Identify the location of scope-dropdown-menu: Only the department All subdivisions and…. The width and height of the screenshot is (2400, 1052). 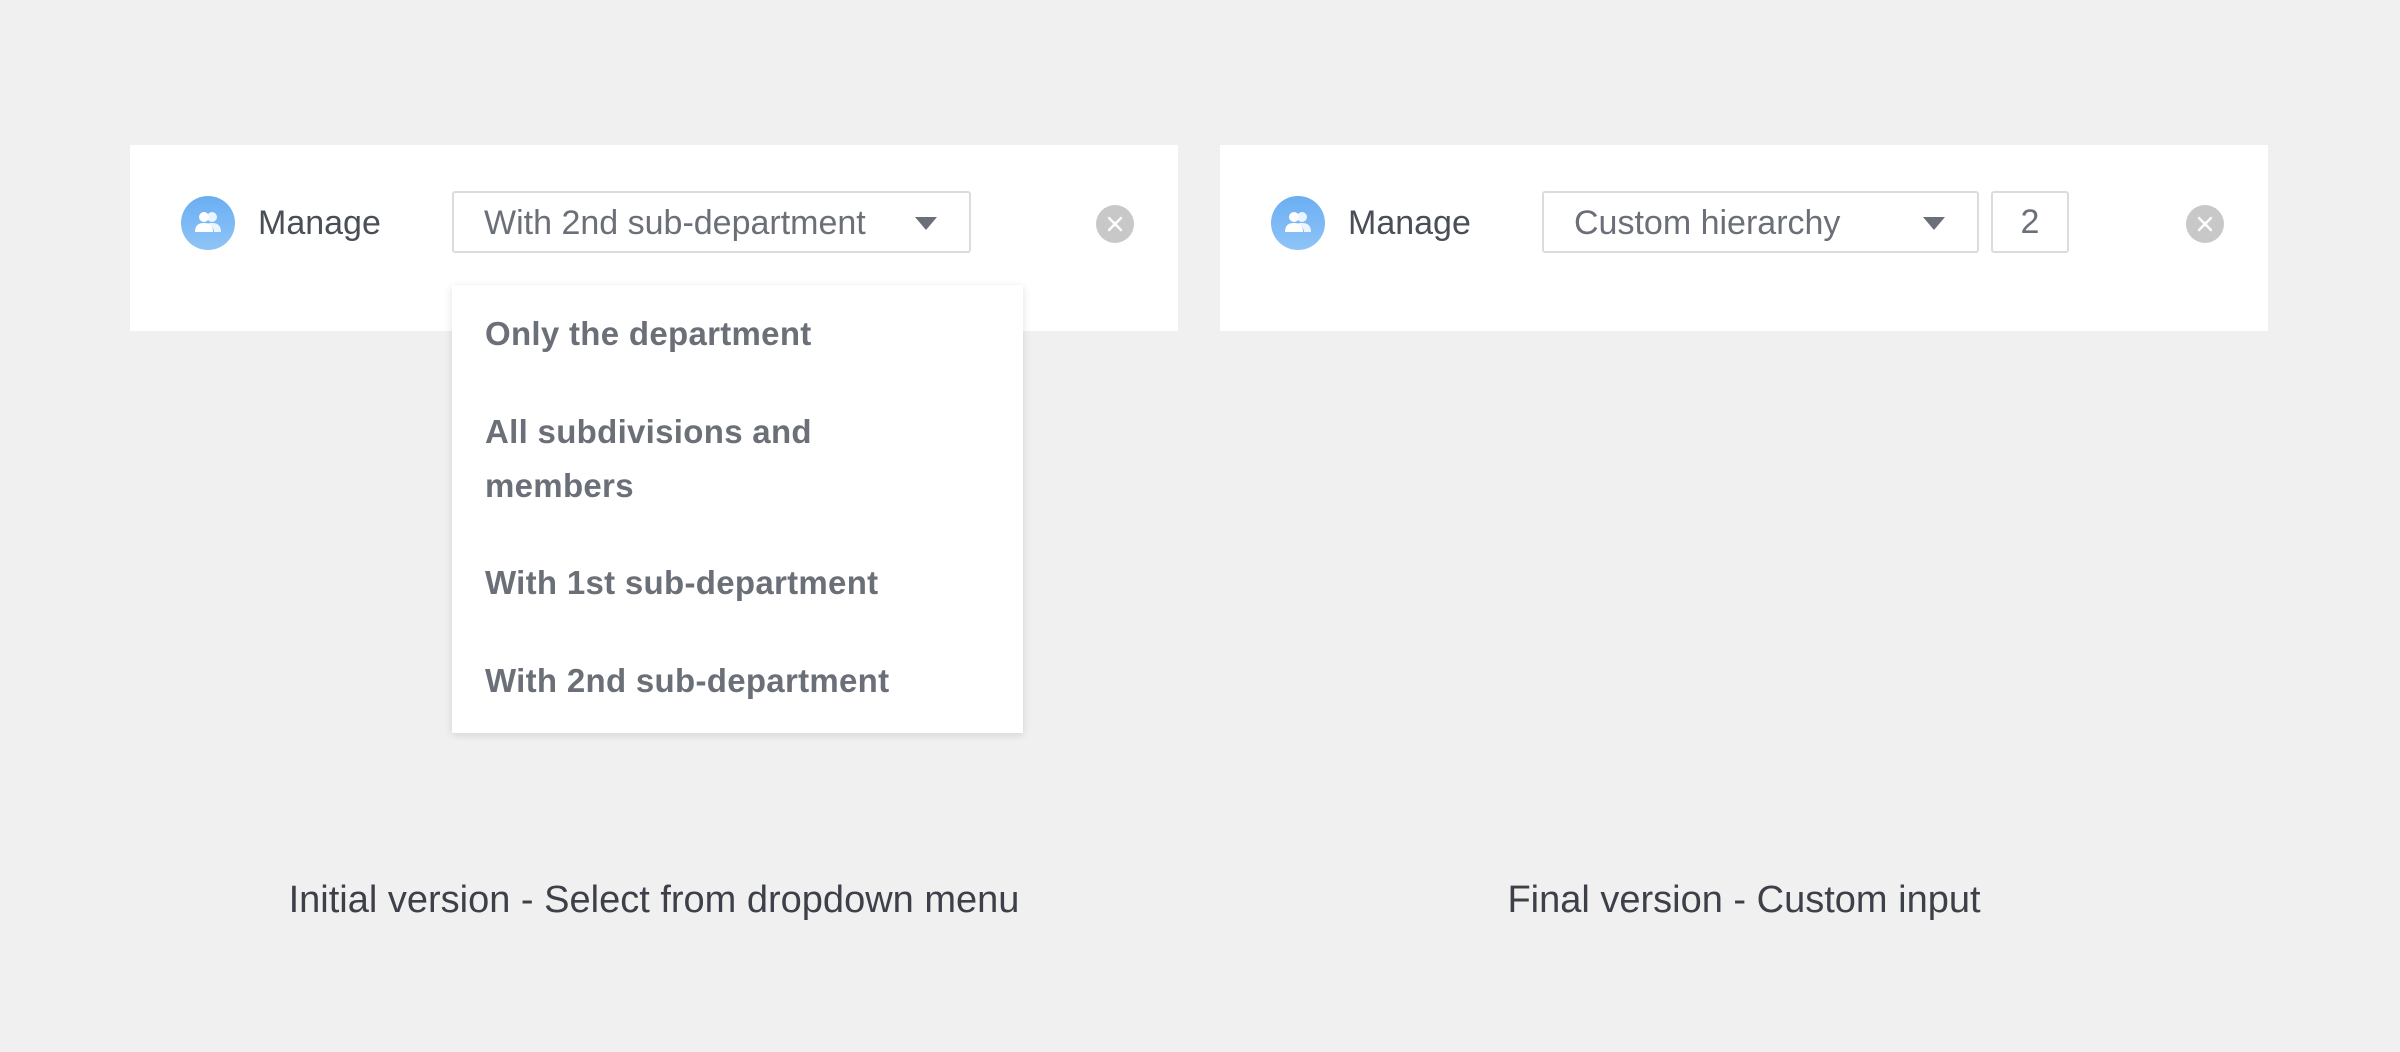
(737, 509).